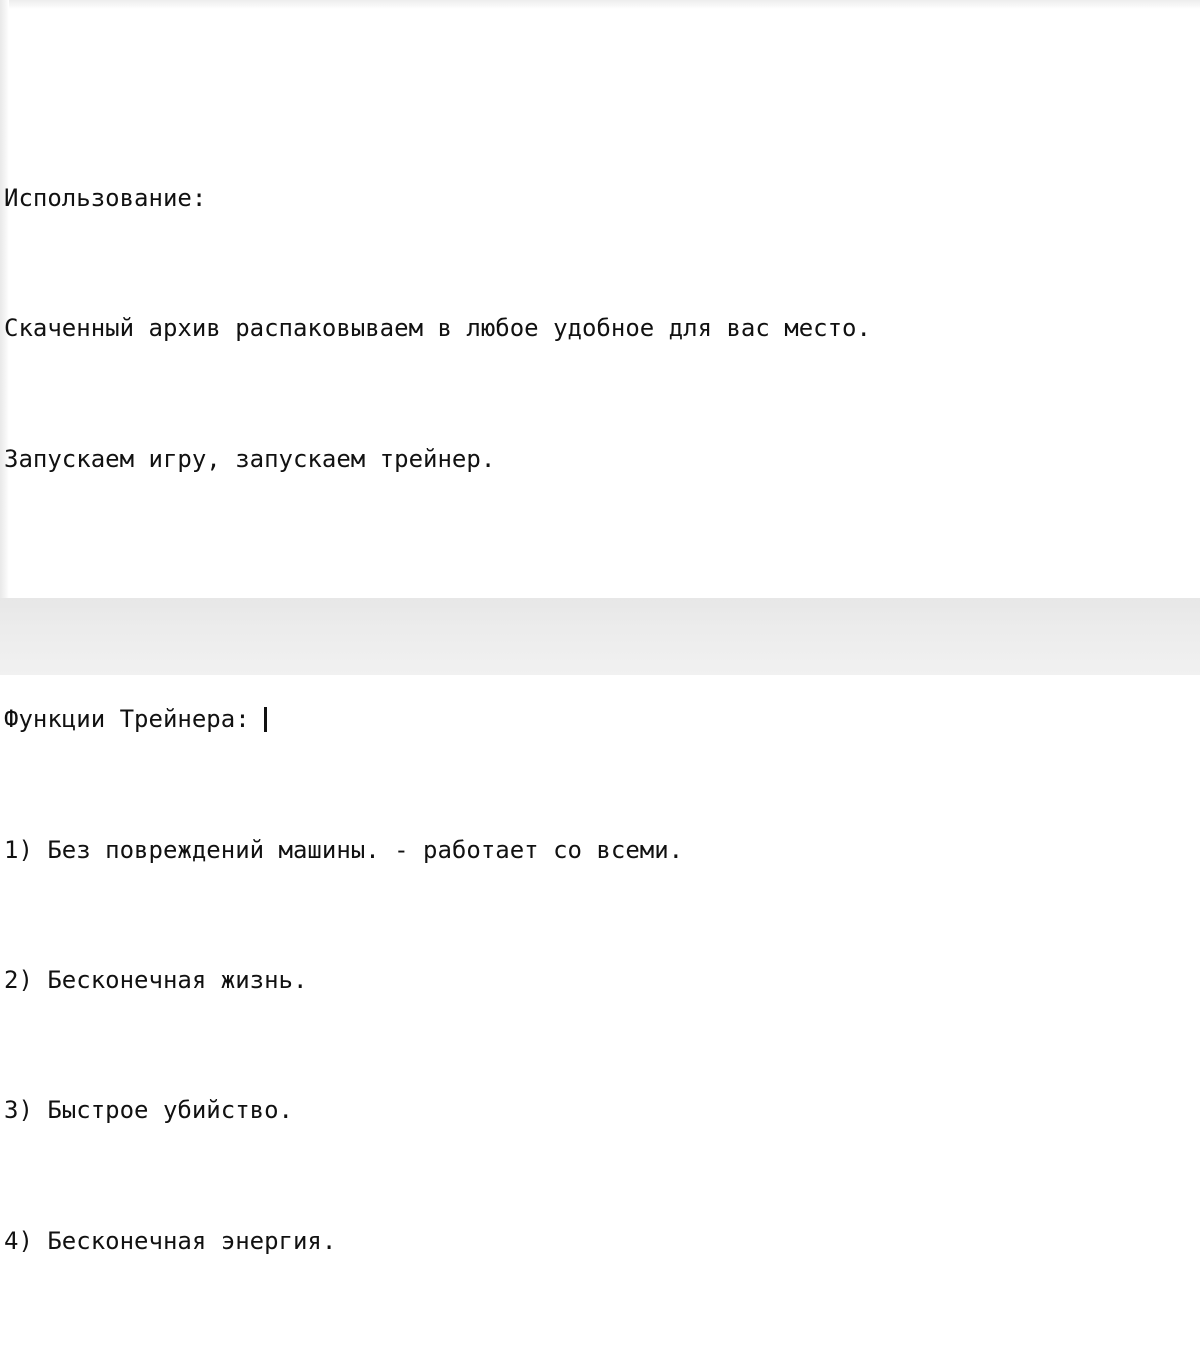 This screenshot has height=1350, width=1200. What do you see at coordinates (250, 458) in the screenshot?
I see `usage-line-2: Запускаем игру, запускаем трейнер.` at bounding box center [250, 458].